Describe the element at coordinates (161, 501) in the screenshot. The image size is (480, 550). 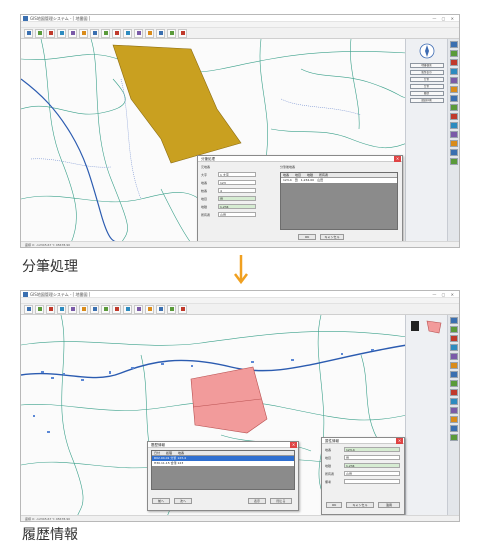
I see `prev-button: 前へ` at that location.